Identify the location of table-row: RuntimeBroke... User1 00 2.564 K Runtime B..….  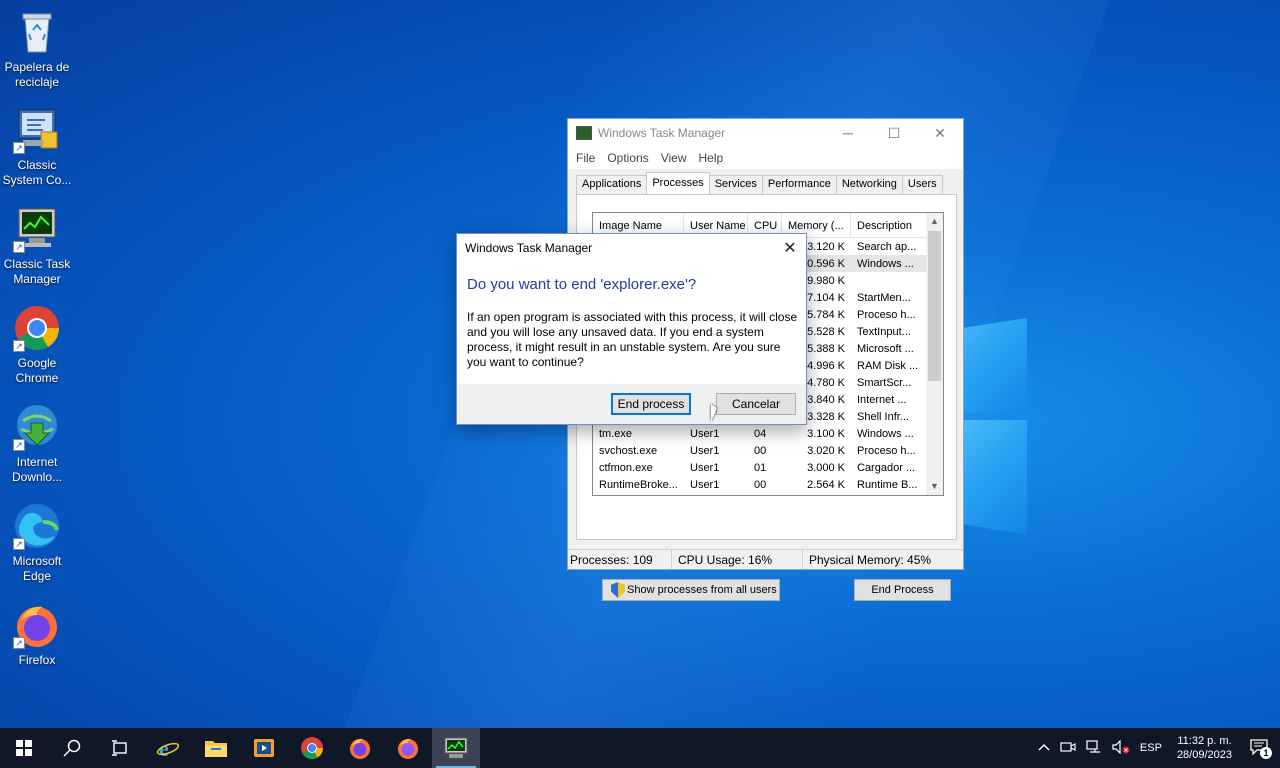
(768, 484).